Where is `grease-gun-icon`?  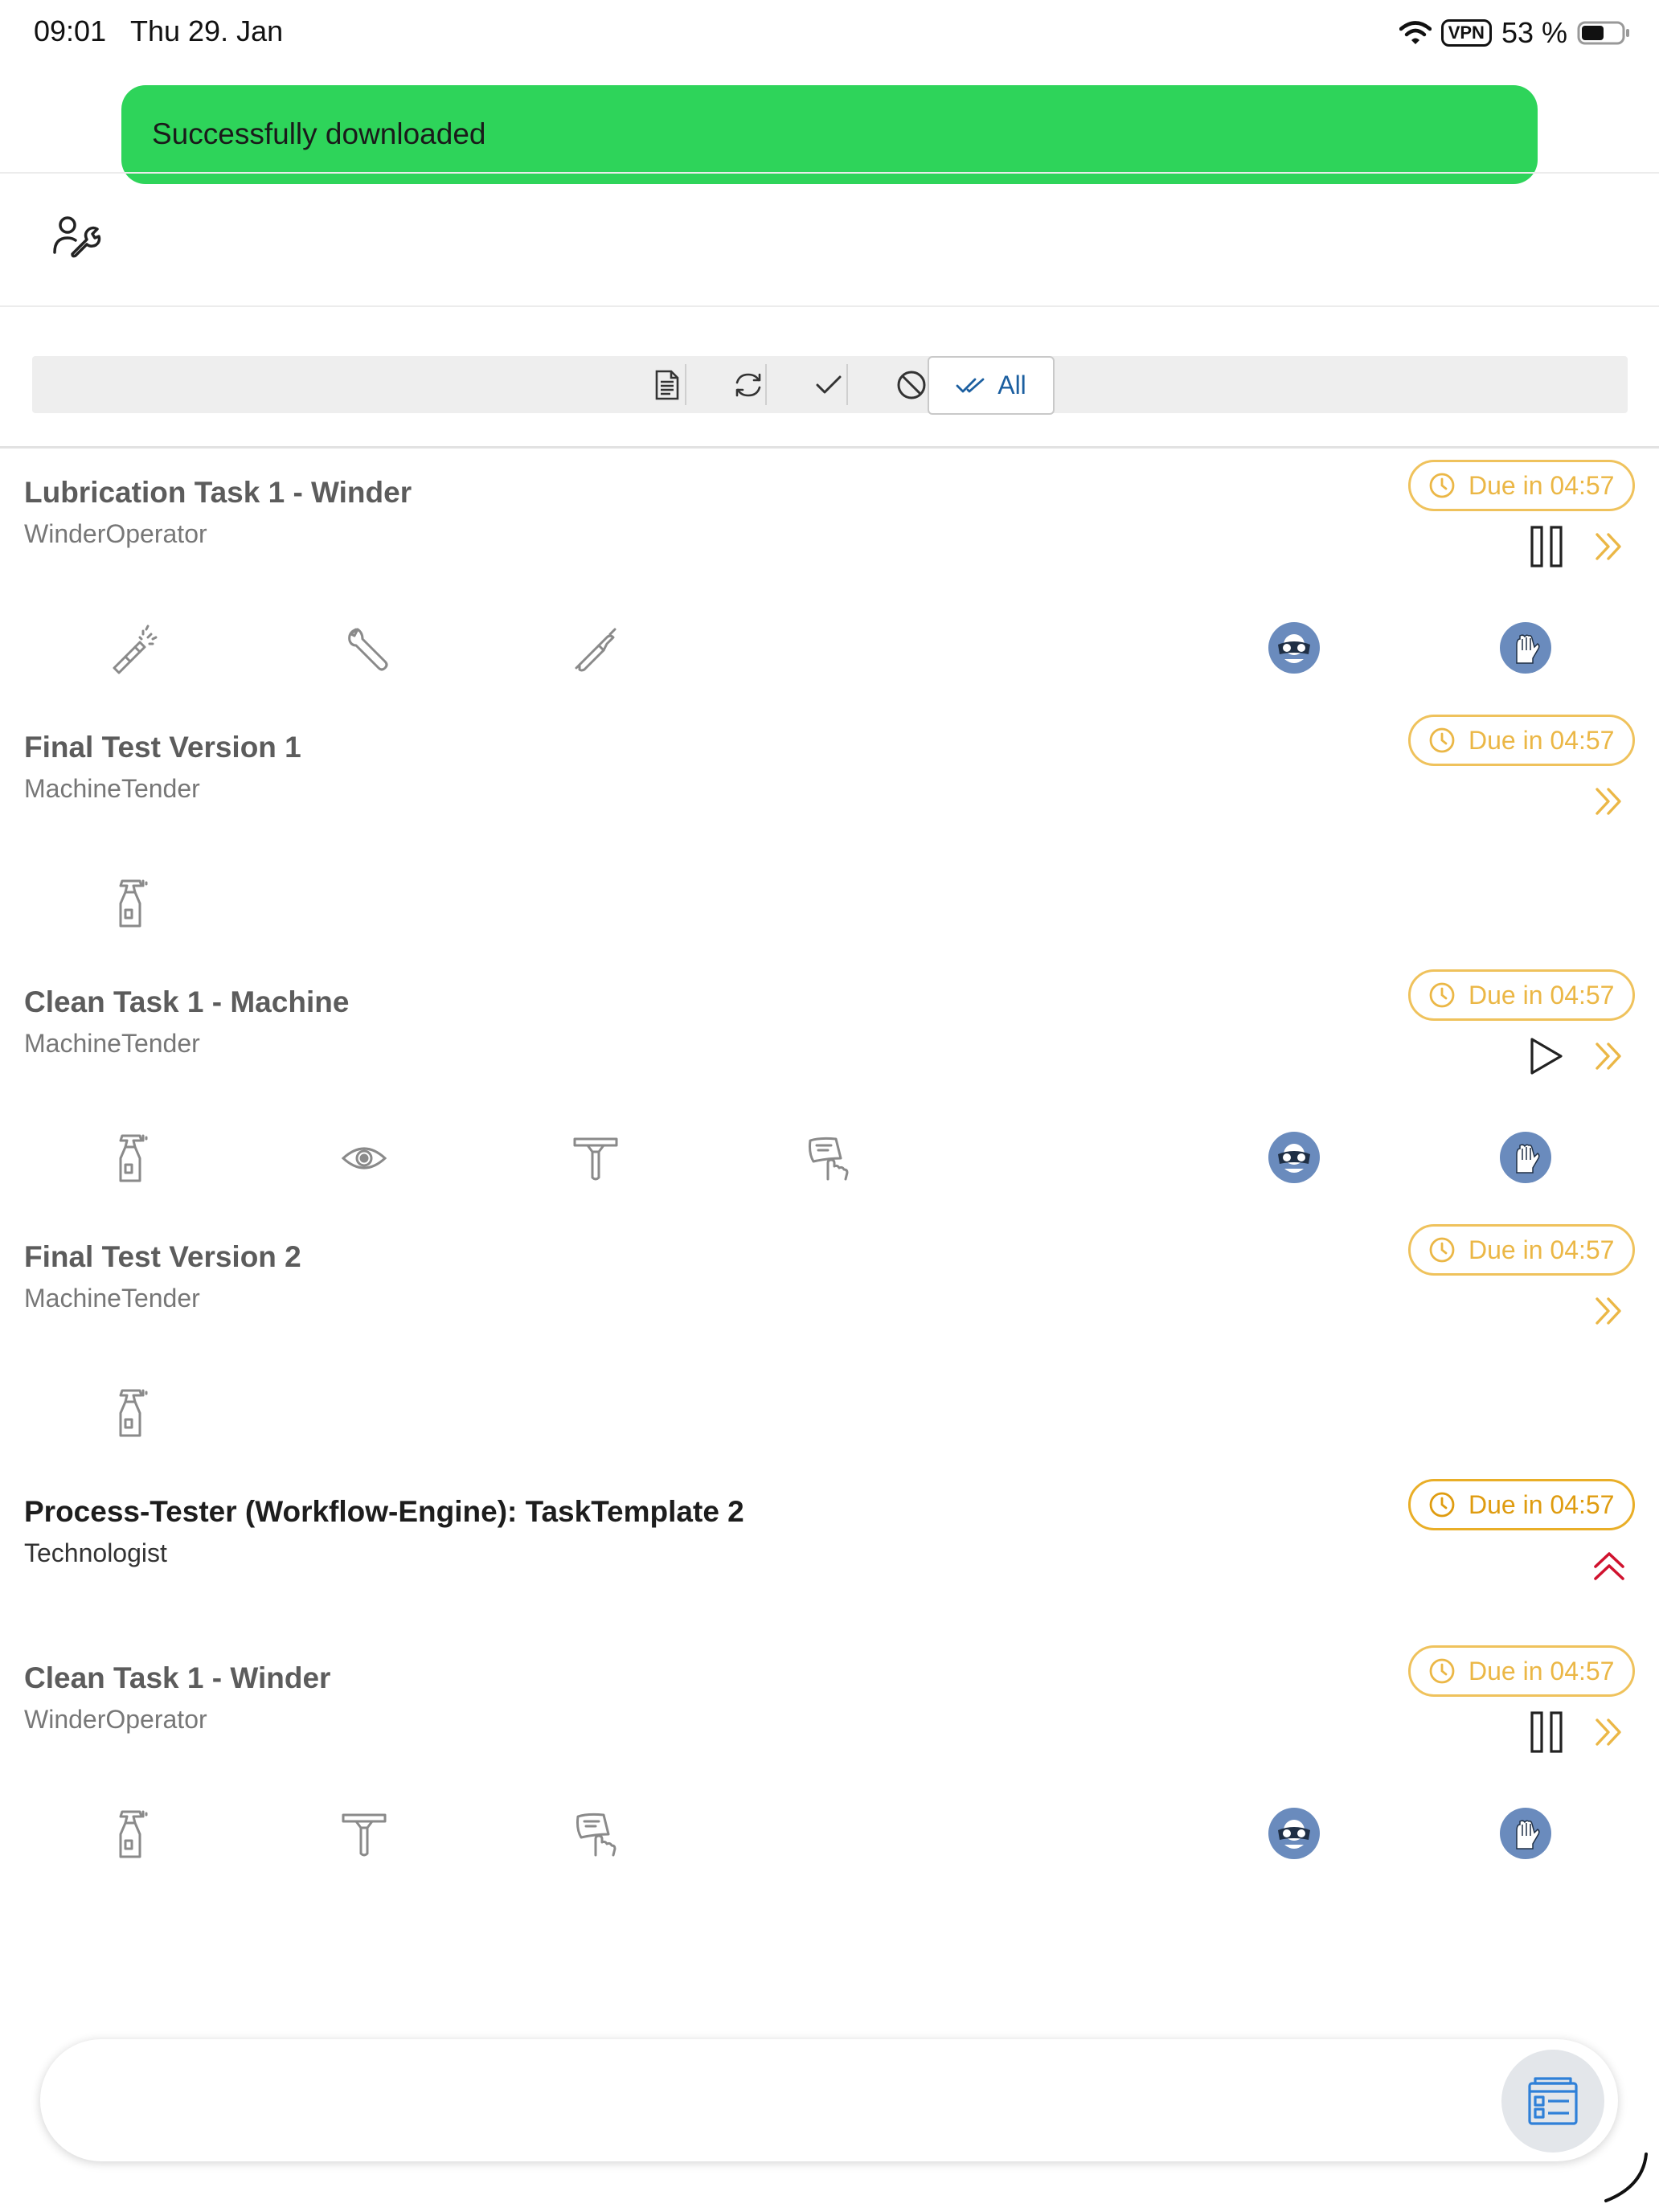
grease-gun-icon is located at coordinates (595, 649).